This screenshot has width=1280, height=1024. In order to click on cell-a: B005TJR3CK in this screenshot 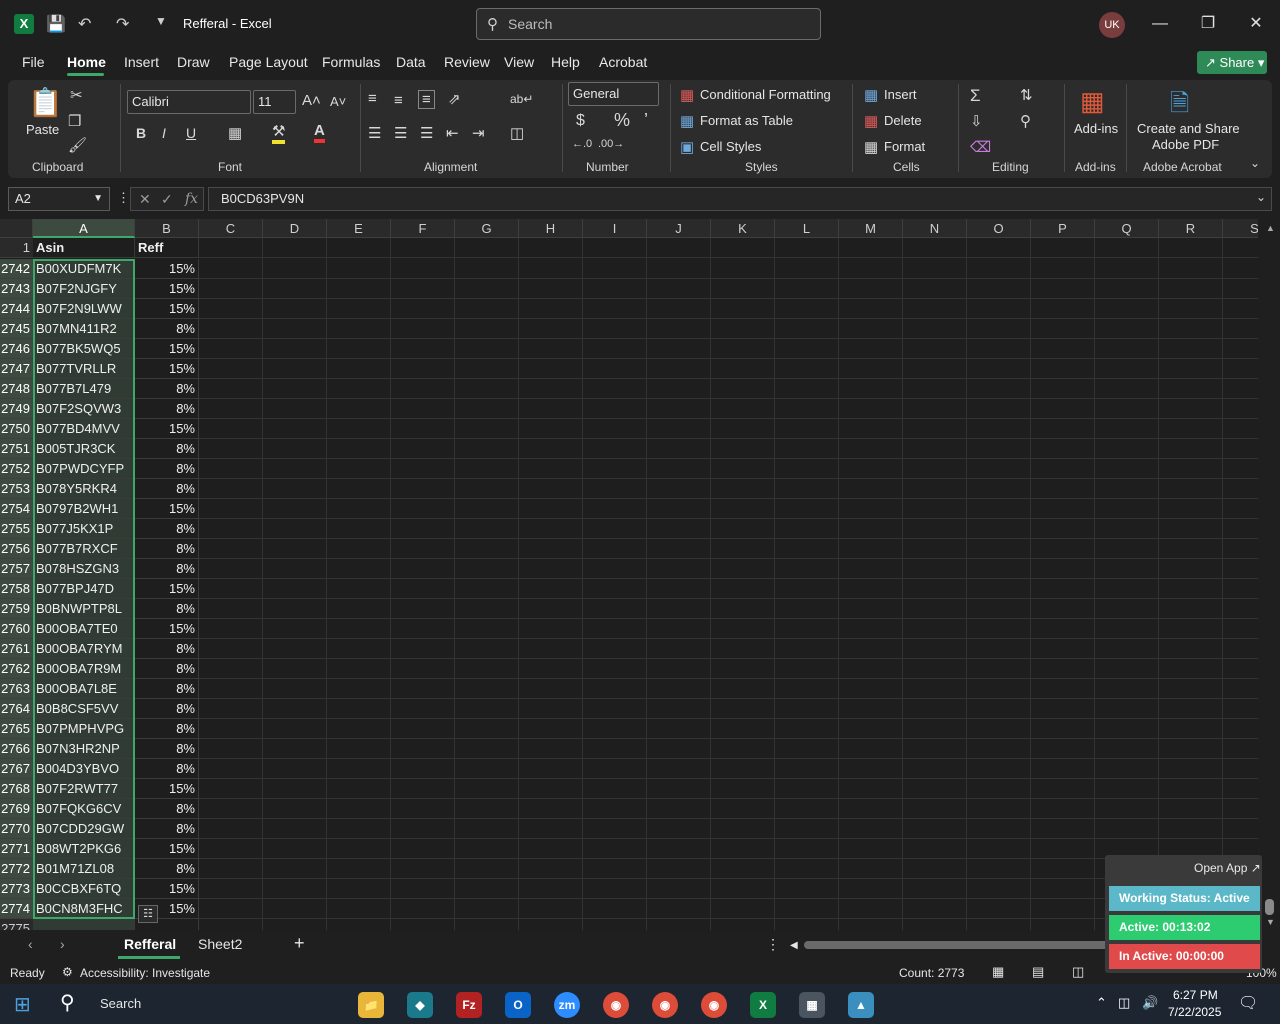, I will do `click(84, 449)`.